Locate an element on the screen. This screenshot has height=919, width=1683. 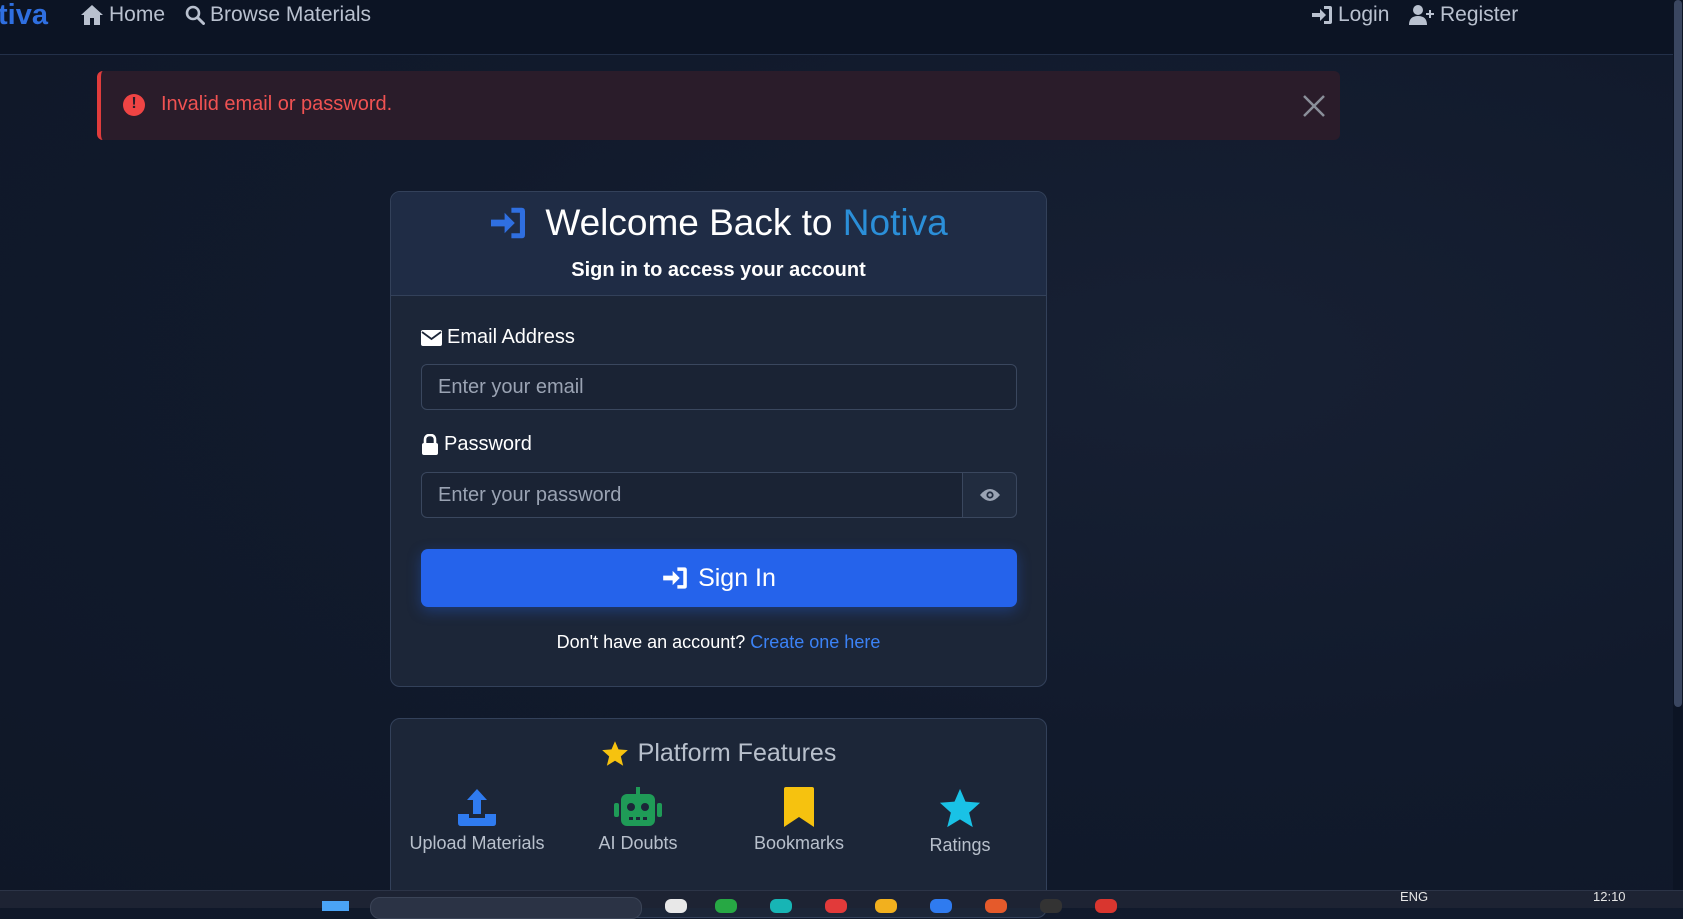
os-taskbar: ENG 12:10 is located at coordinates (841, 904).